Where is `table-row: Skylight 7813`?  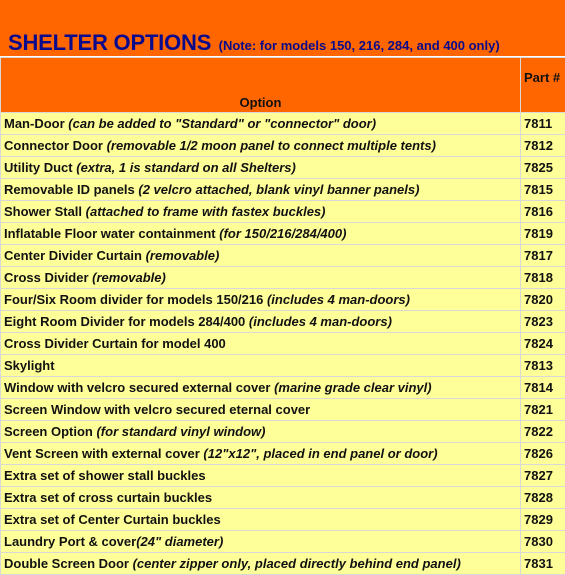 table-row: Skylight 7813 is located at coordinates (283, 366).